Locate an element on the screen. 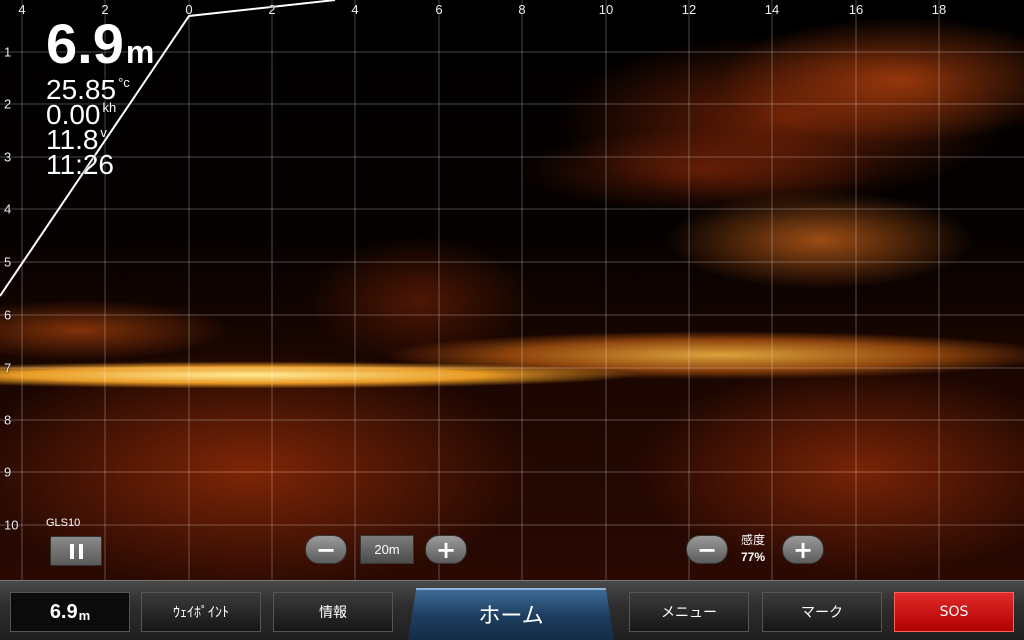  sos-button: SOS is located at coordinates (954, 612).